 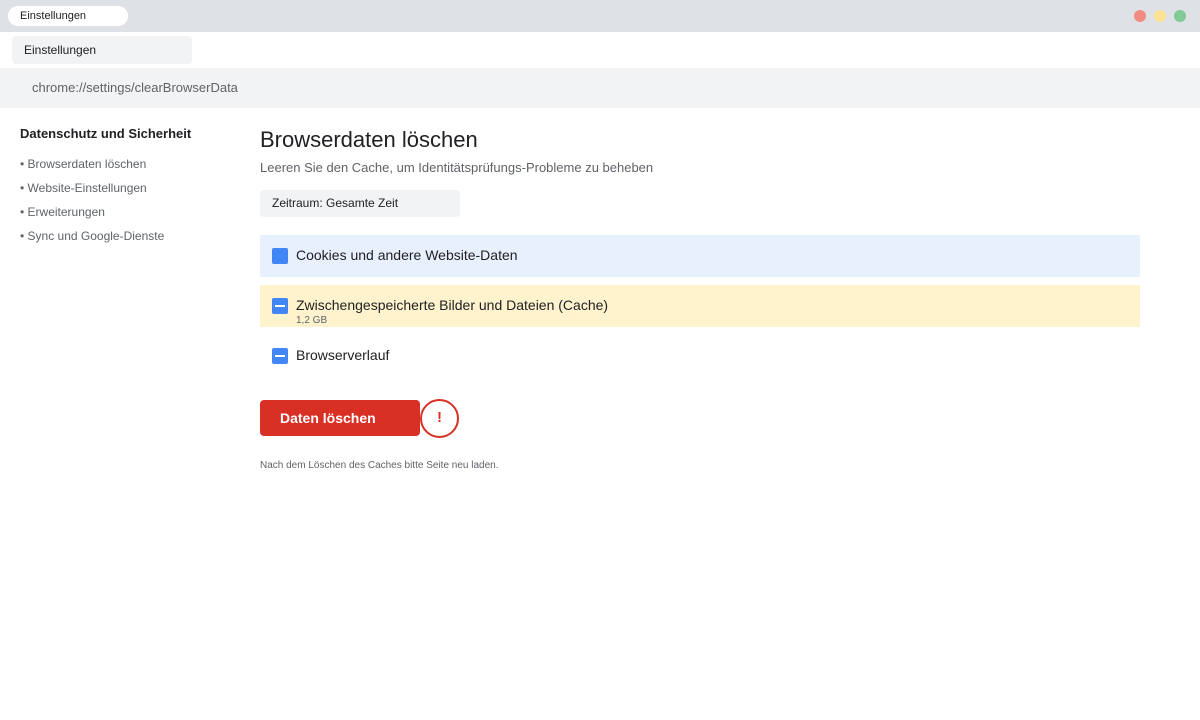 I want to click on checkbox-cookies-icon, so click(x=280, y=256).